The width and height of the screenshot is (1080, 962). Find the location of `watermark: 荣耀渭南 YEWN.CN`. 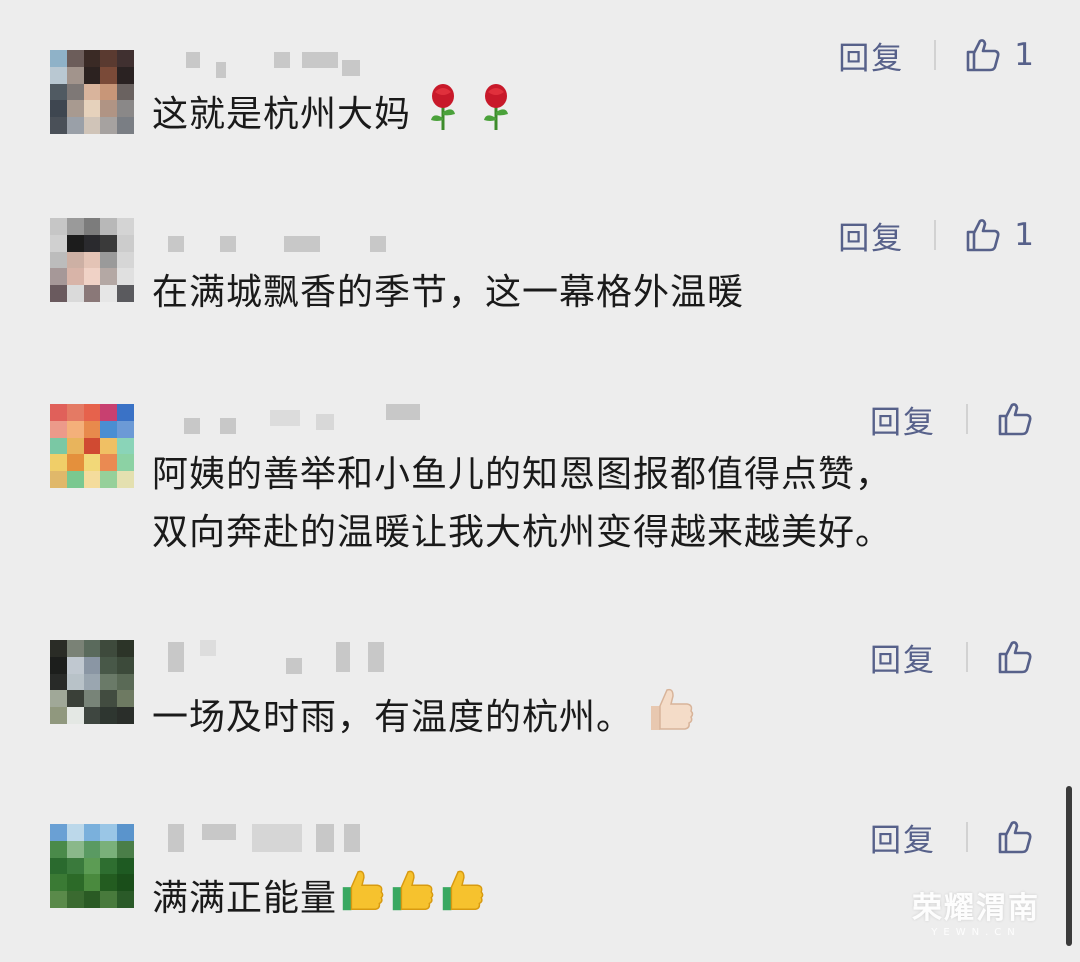

watermark: 荣耀渭南 YEWN.CN is located at coordinates (976, 910).